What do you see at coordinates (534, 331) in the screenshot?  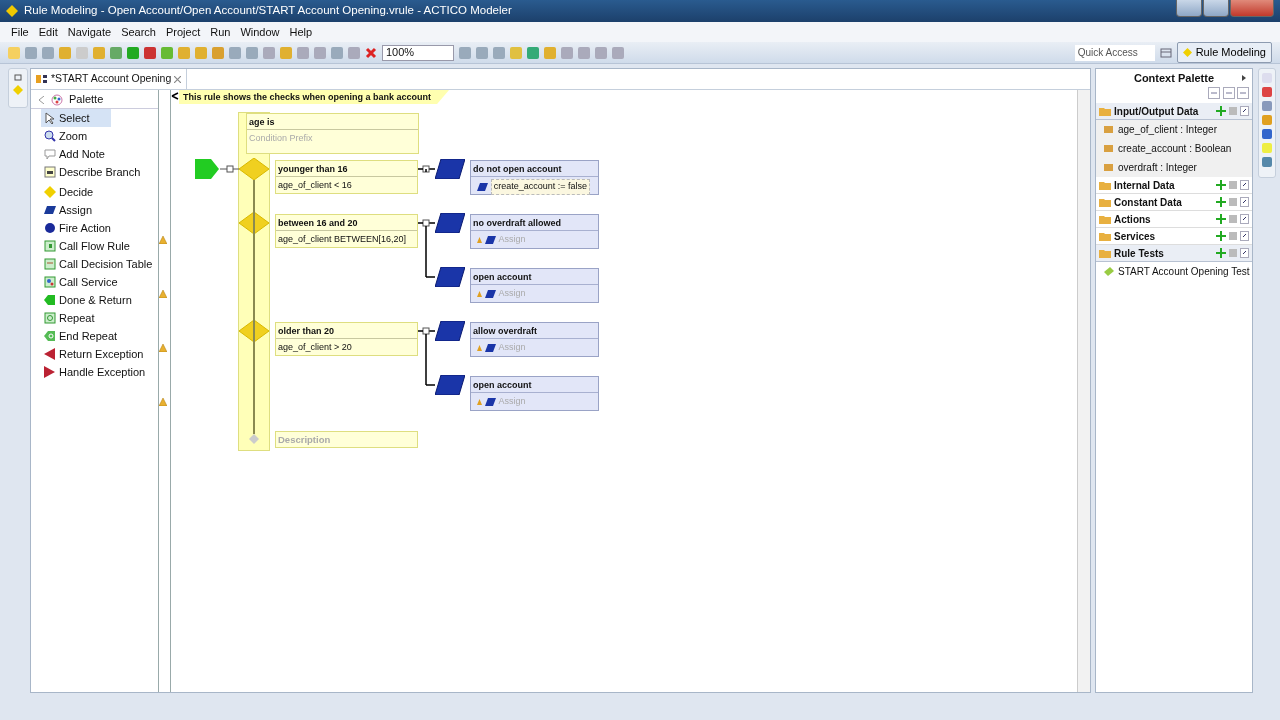 I see `action-title: allow overdraft` at bounding box center [534, 331].